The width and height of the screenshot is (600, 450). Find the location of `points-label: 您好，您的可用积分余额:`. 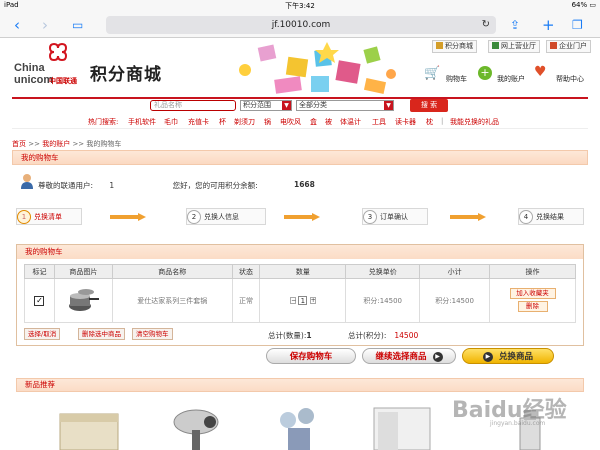

points-label: 您好，您的可用积分余额: is located at coordinates (215, 185).